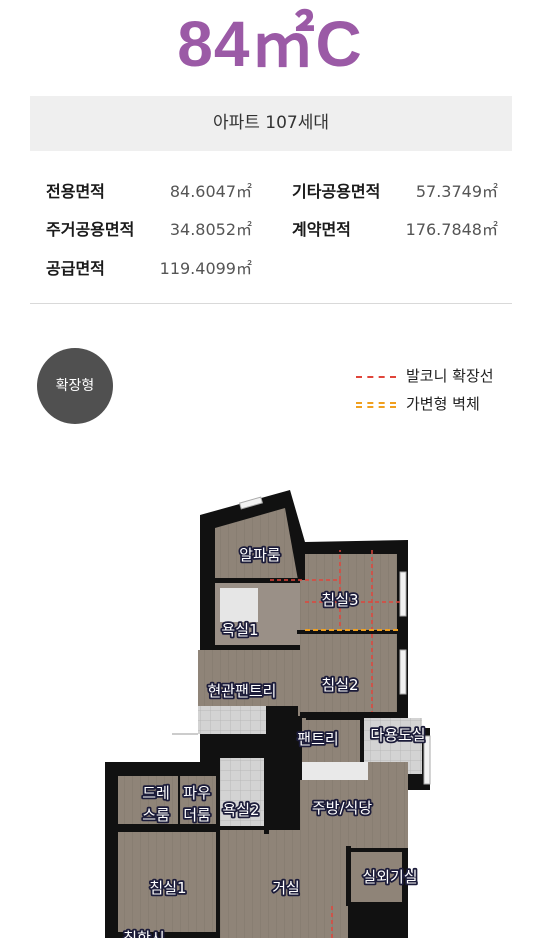 The image size is (540, 938). Describe the element at coordinates (339, 600) in the screenshot. I see `room-label-bedroom3: 침실3` at that location.